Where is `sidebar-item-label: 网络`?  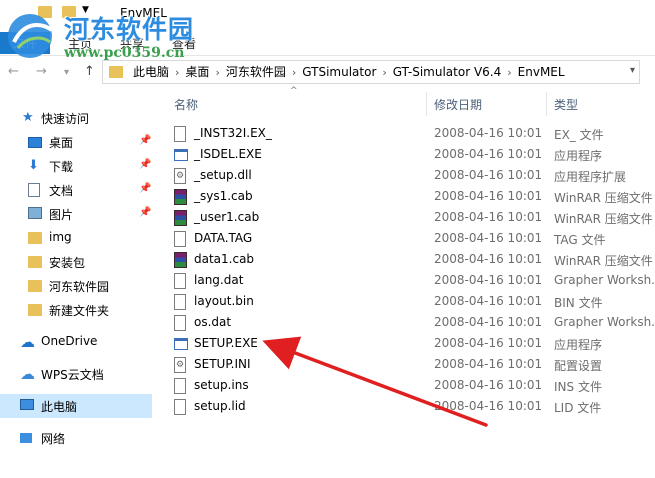
sidebar-item-label: 网络 is located at coordinates (53, 439).